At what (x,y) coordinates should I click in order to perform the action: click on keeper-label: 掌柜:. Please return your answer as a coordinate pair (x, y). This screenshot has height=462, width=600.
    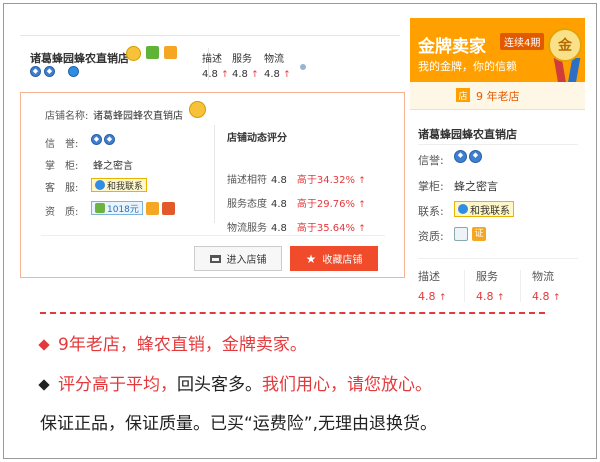
    Looking at the image, I should click on (431, 186).